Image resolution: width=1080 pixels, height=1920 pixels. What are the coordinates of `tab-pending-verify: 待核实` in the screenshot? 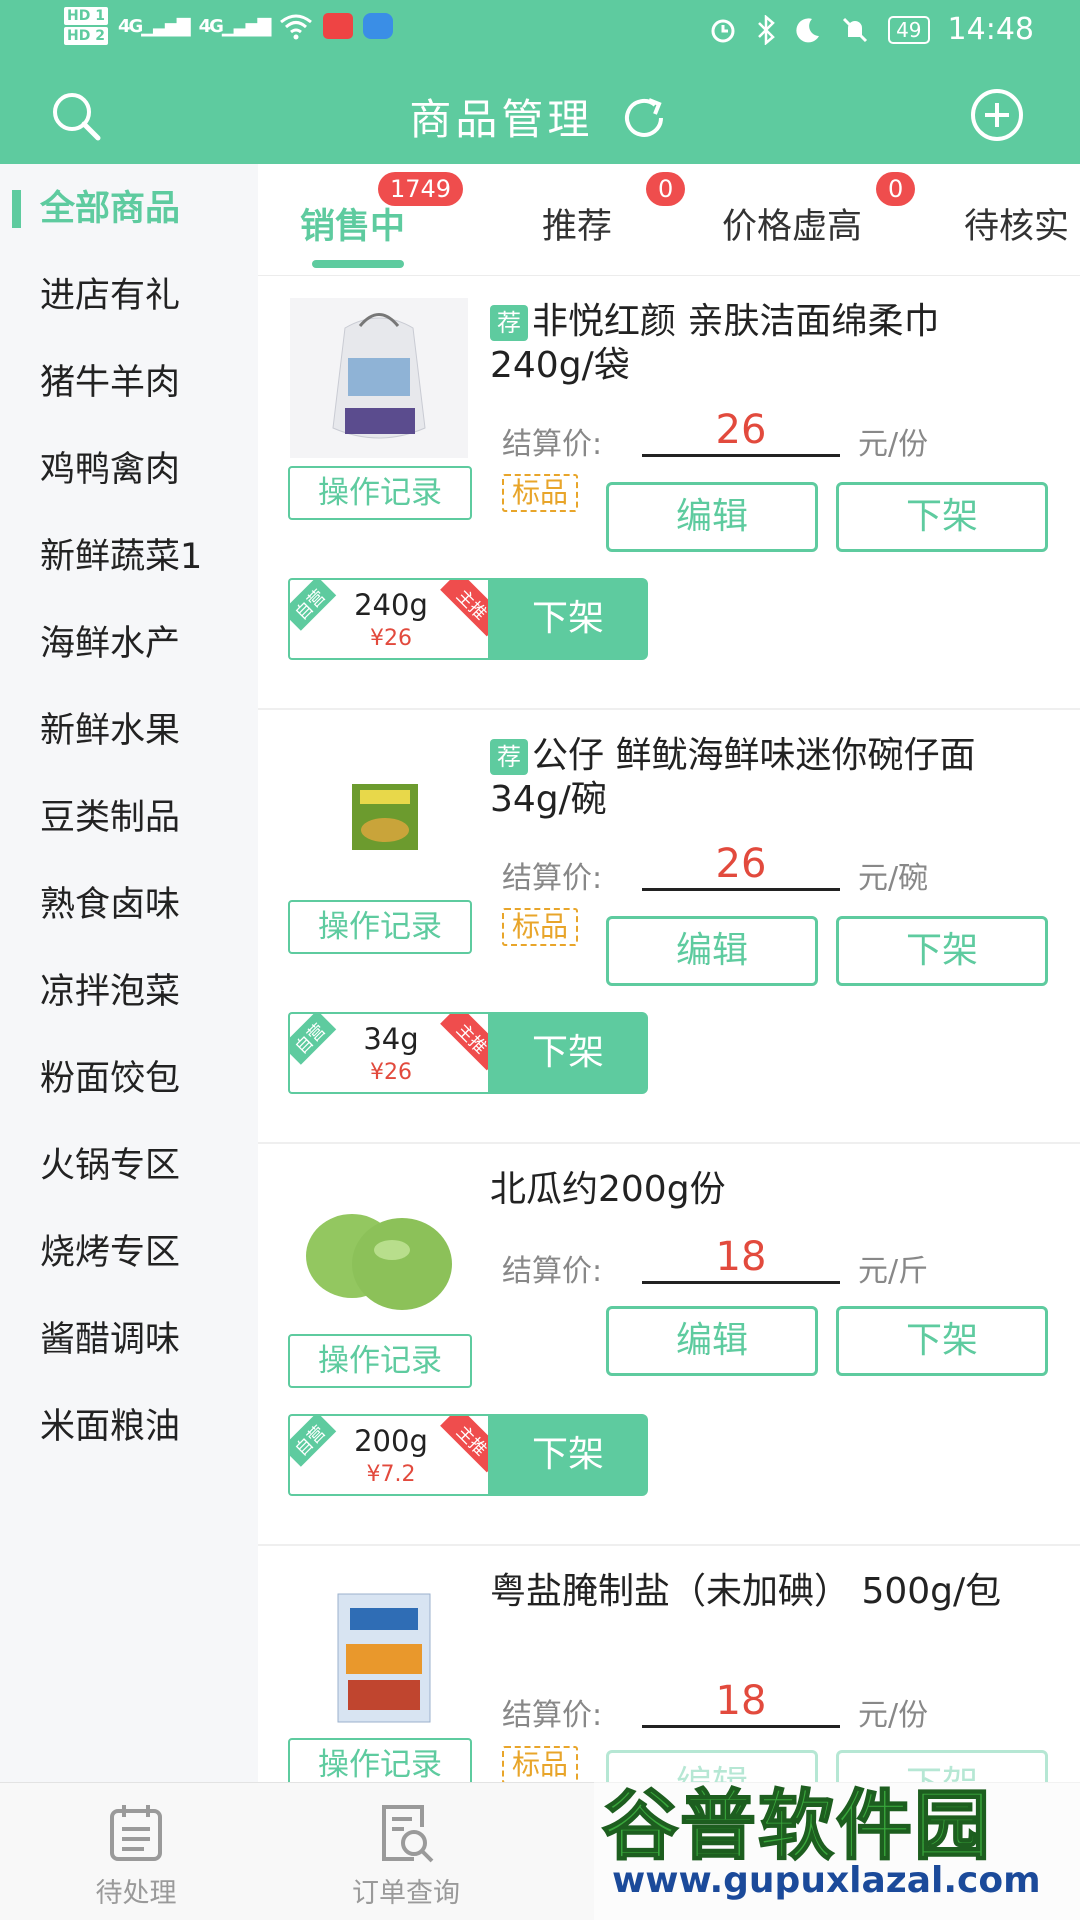 It's located at (1016, 223).